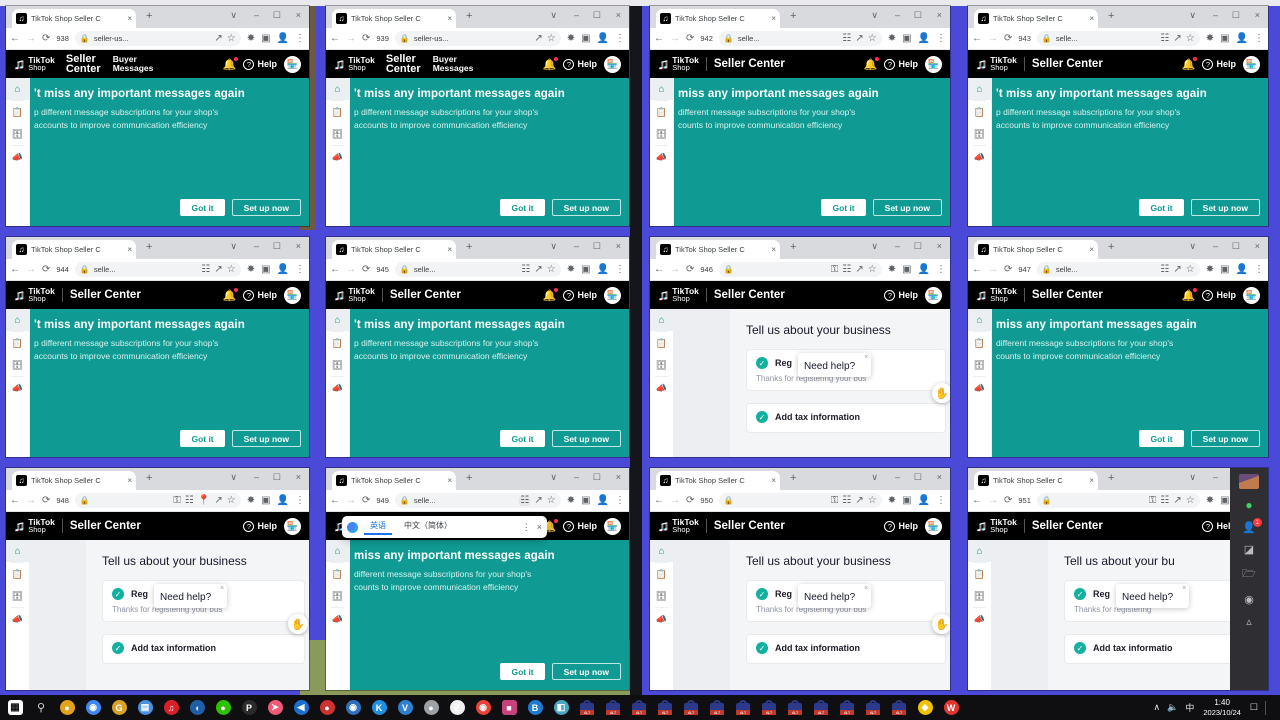 This screenshot has width=1280, height=720. I want to click on chat-icon: ●, so click(1248, 505).